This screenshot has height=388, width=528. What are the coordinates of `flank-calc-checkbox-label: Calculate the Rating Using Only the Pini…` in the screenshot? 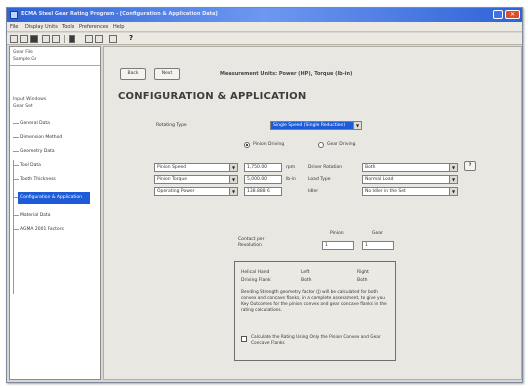 It's located at (316, 340).